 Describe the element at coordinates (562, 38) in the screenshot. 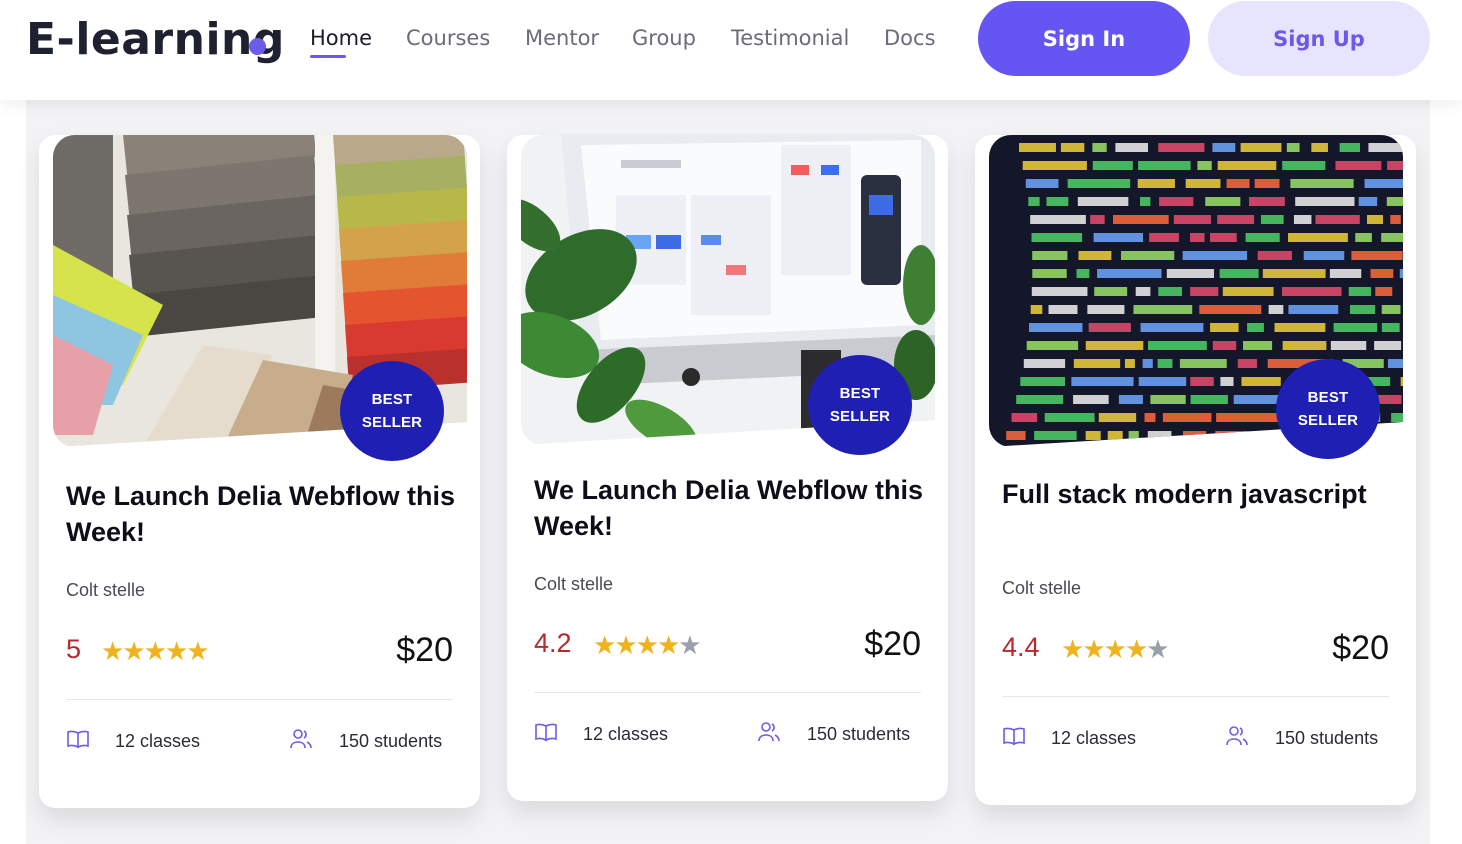

I see `nav-mentor: Mentor` at that location.